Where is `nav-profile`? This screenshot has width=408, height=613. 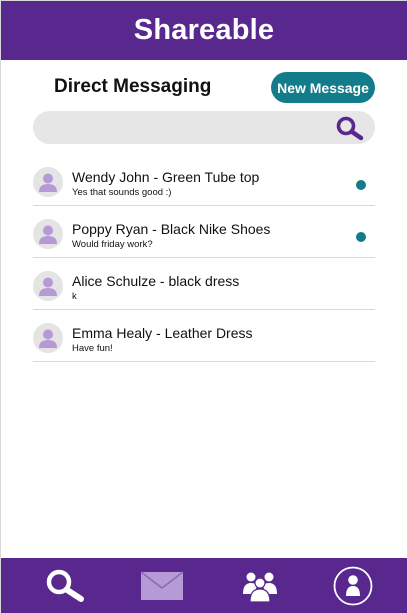
nav-profile is located at coordinates (353, 585).